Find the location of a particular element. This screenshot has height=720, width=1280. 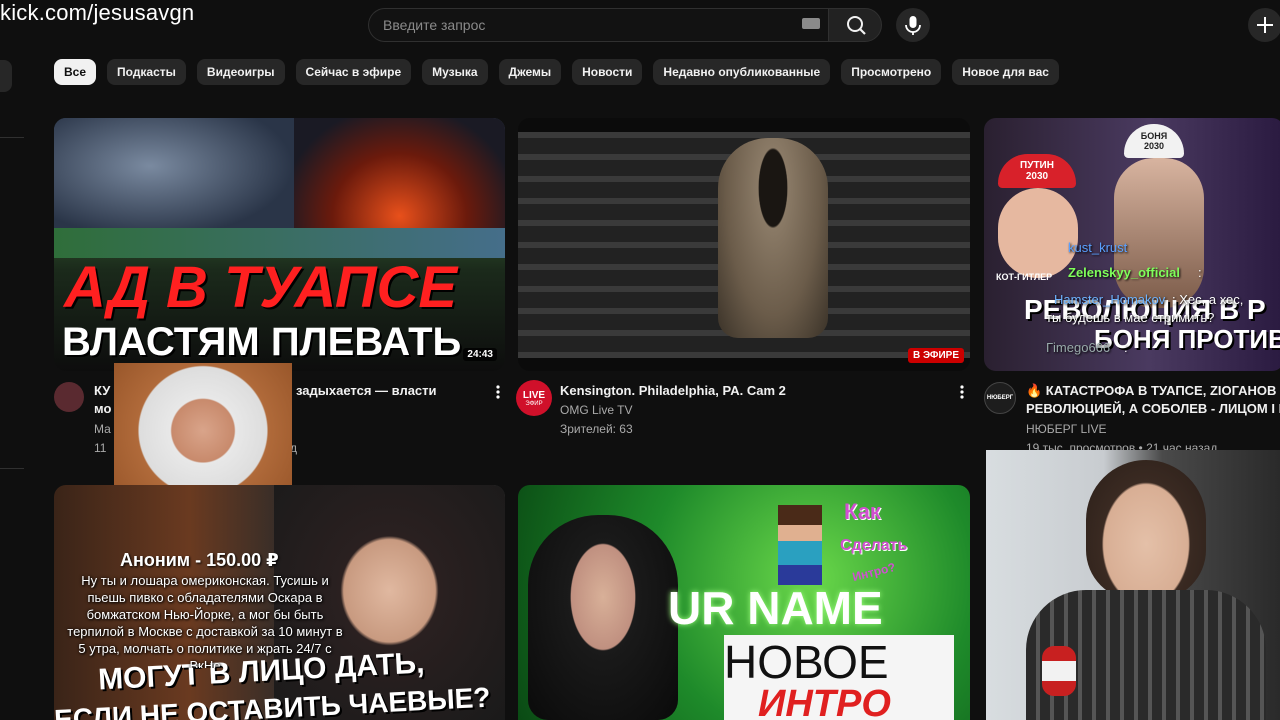

sidebar-item-home is located at coordinates (6, 76).